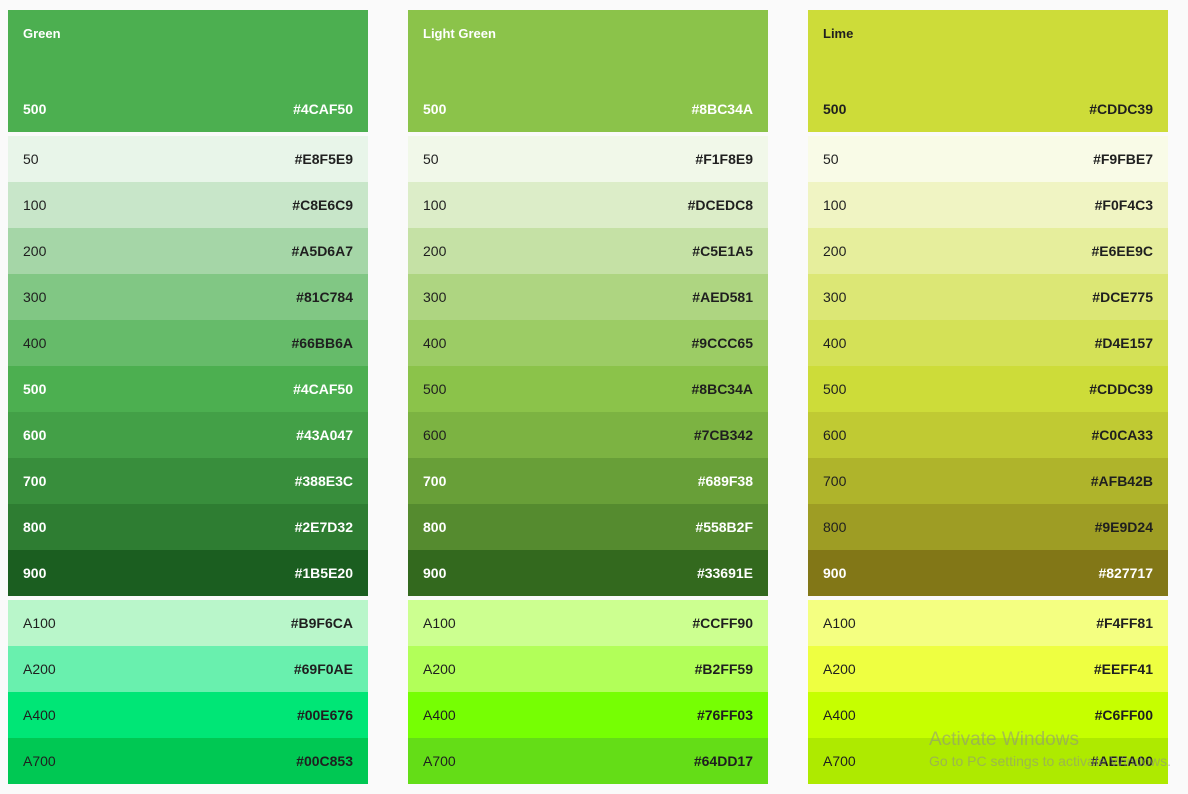 Image resolution: width=1188 pixels, height=794 pixels. What do you see at coordinates (459, 33) in the screenshot?
I see `palette-name: Light Green` at bounding box center [459, 33].